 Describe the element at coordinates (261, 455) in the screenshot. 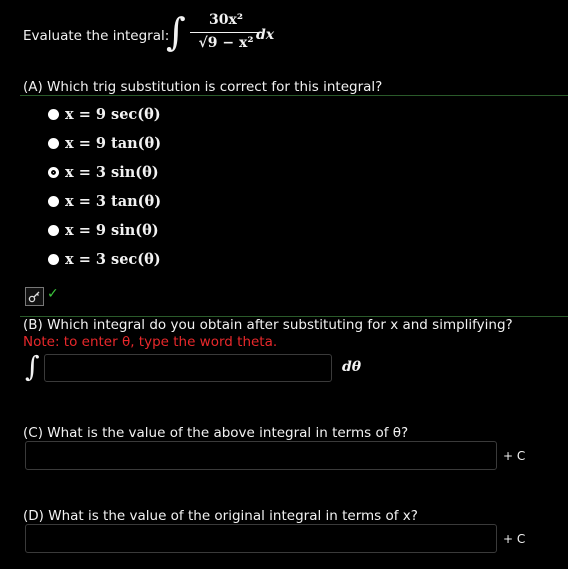

I see `part-c-answer-input` at that location.